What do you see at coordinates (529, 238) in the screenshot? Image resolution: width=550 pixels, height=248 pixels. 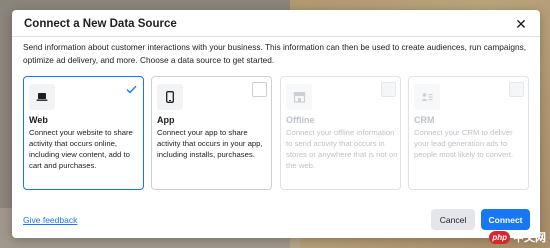 I see `watermark-text: 中文网` at bounding box center [529, 238].